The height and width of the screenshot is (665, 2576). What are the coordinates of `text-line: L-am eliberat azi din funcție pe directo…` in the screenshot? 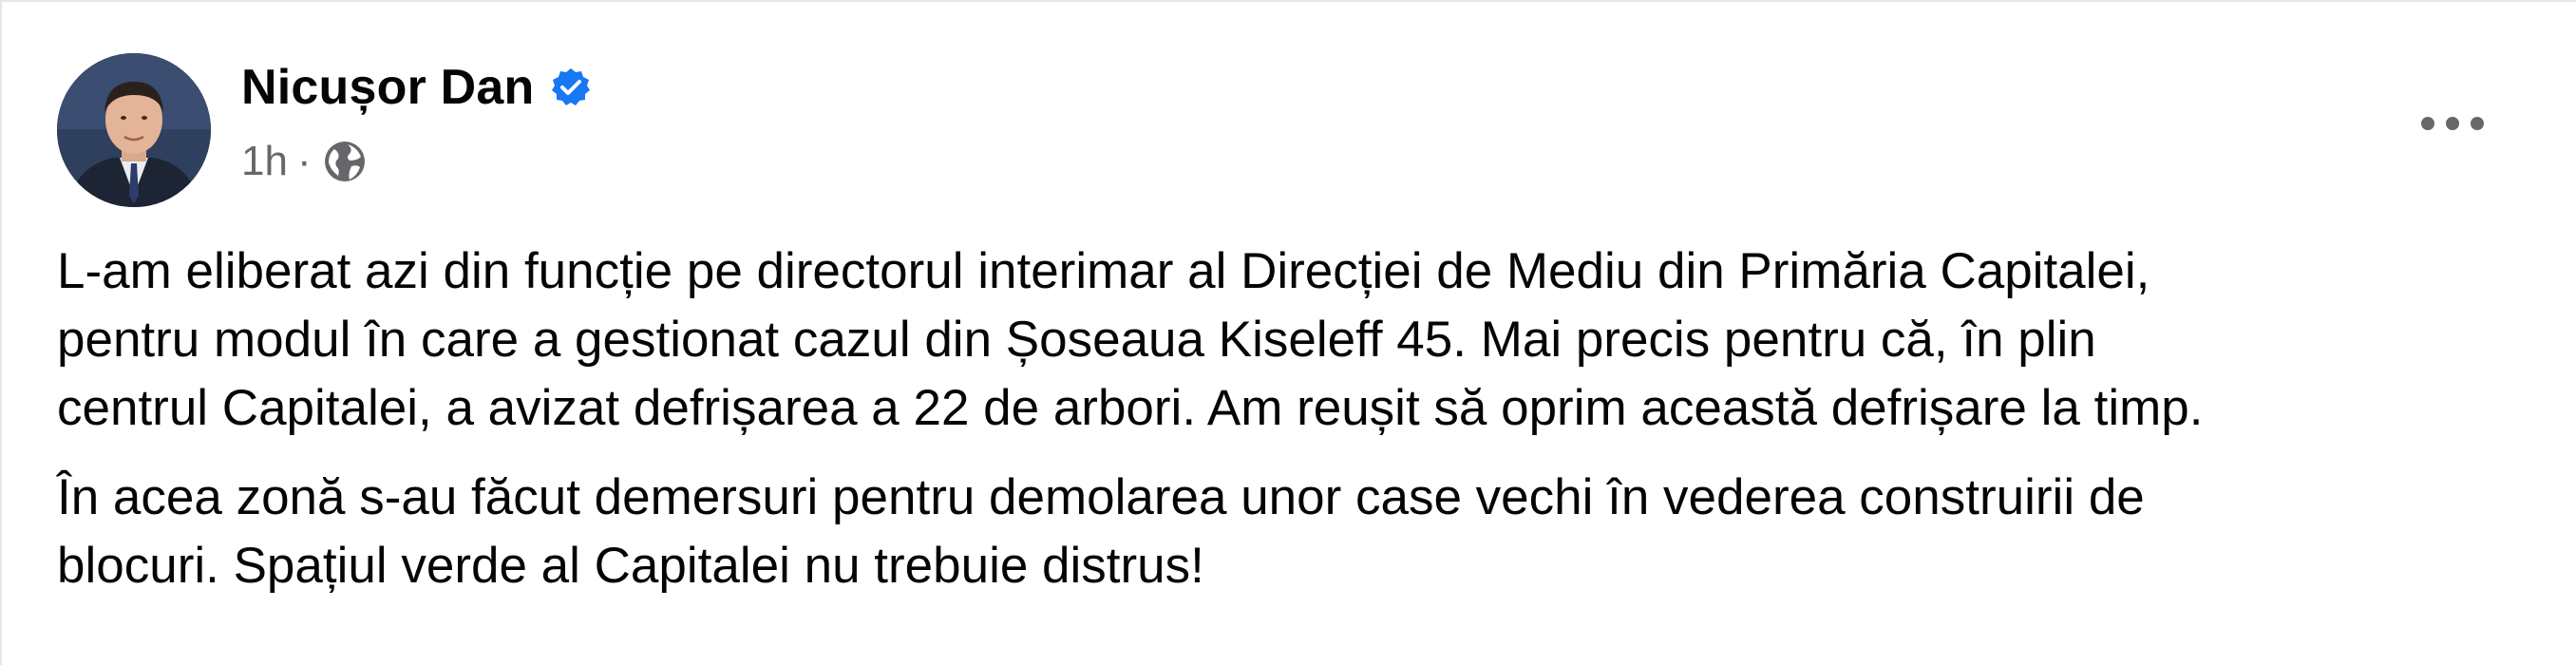 It's located at (1103, 271).